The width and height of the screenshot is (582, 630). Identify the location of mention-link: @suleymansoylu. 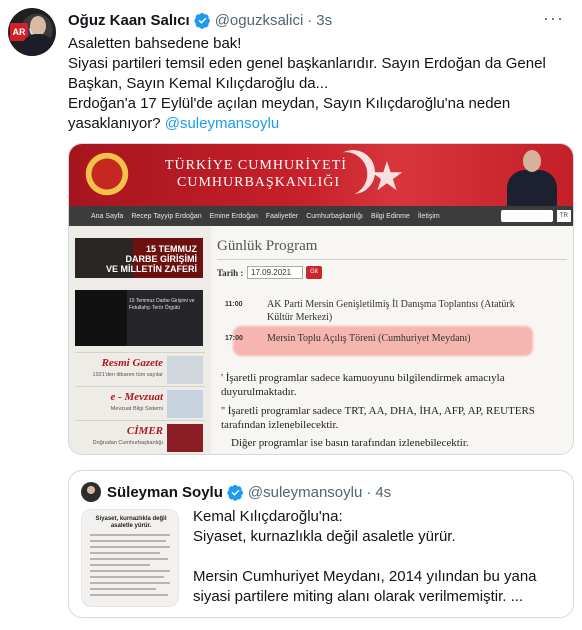
(222, 123).